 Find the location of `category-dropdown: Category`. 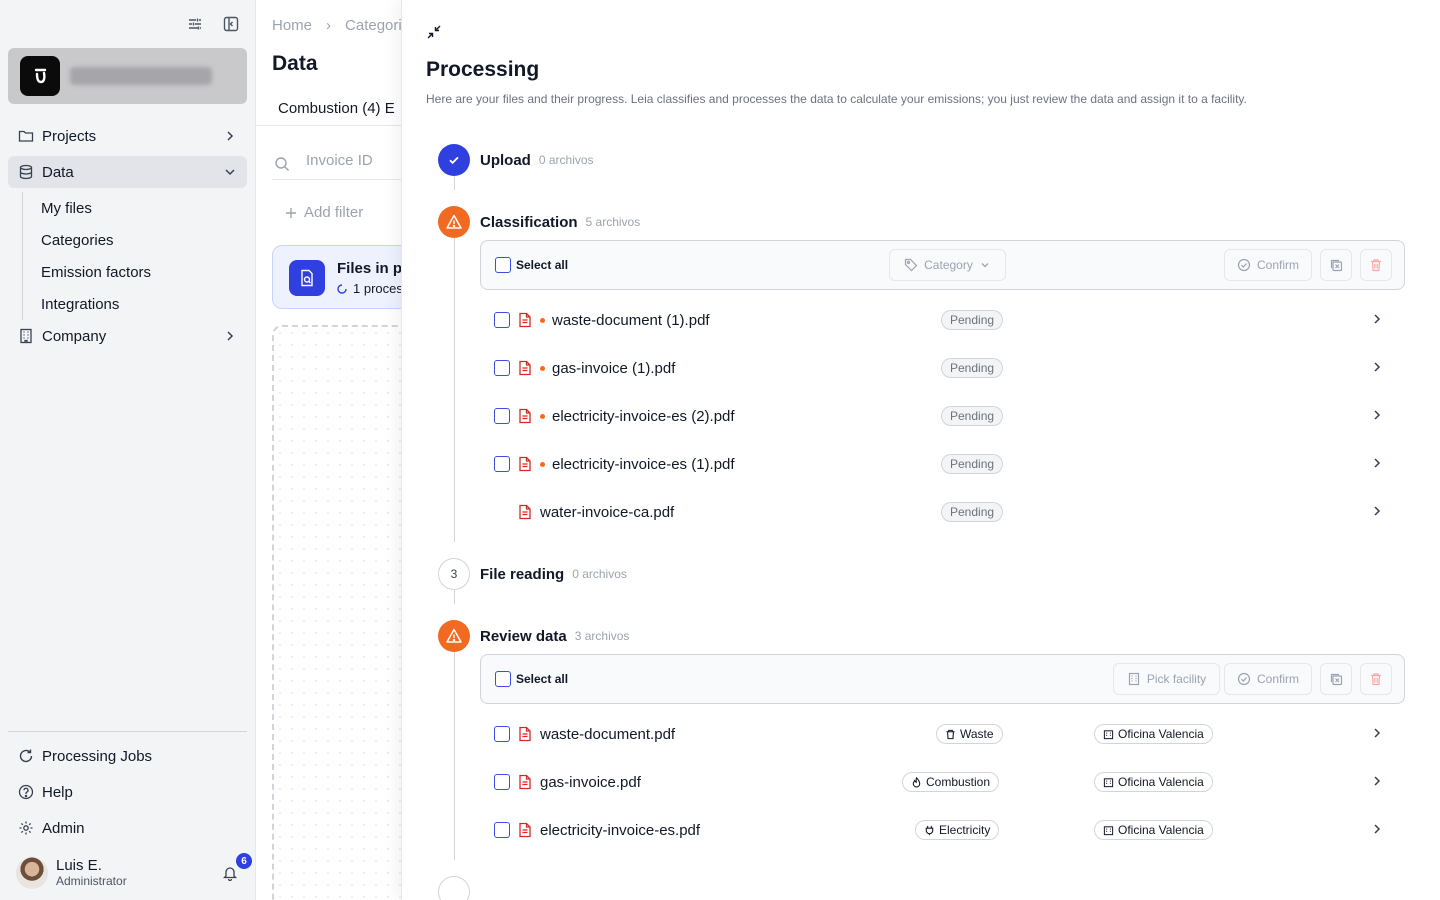

category-dropdown: Category is located at coordinates (947, 265).